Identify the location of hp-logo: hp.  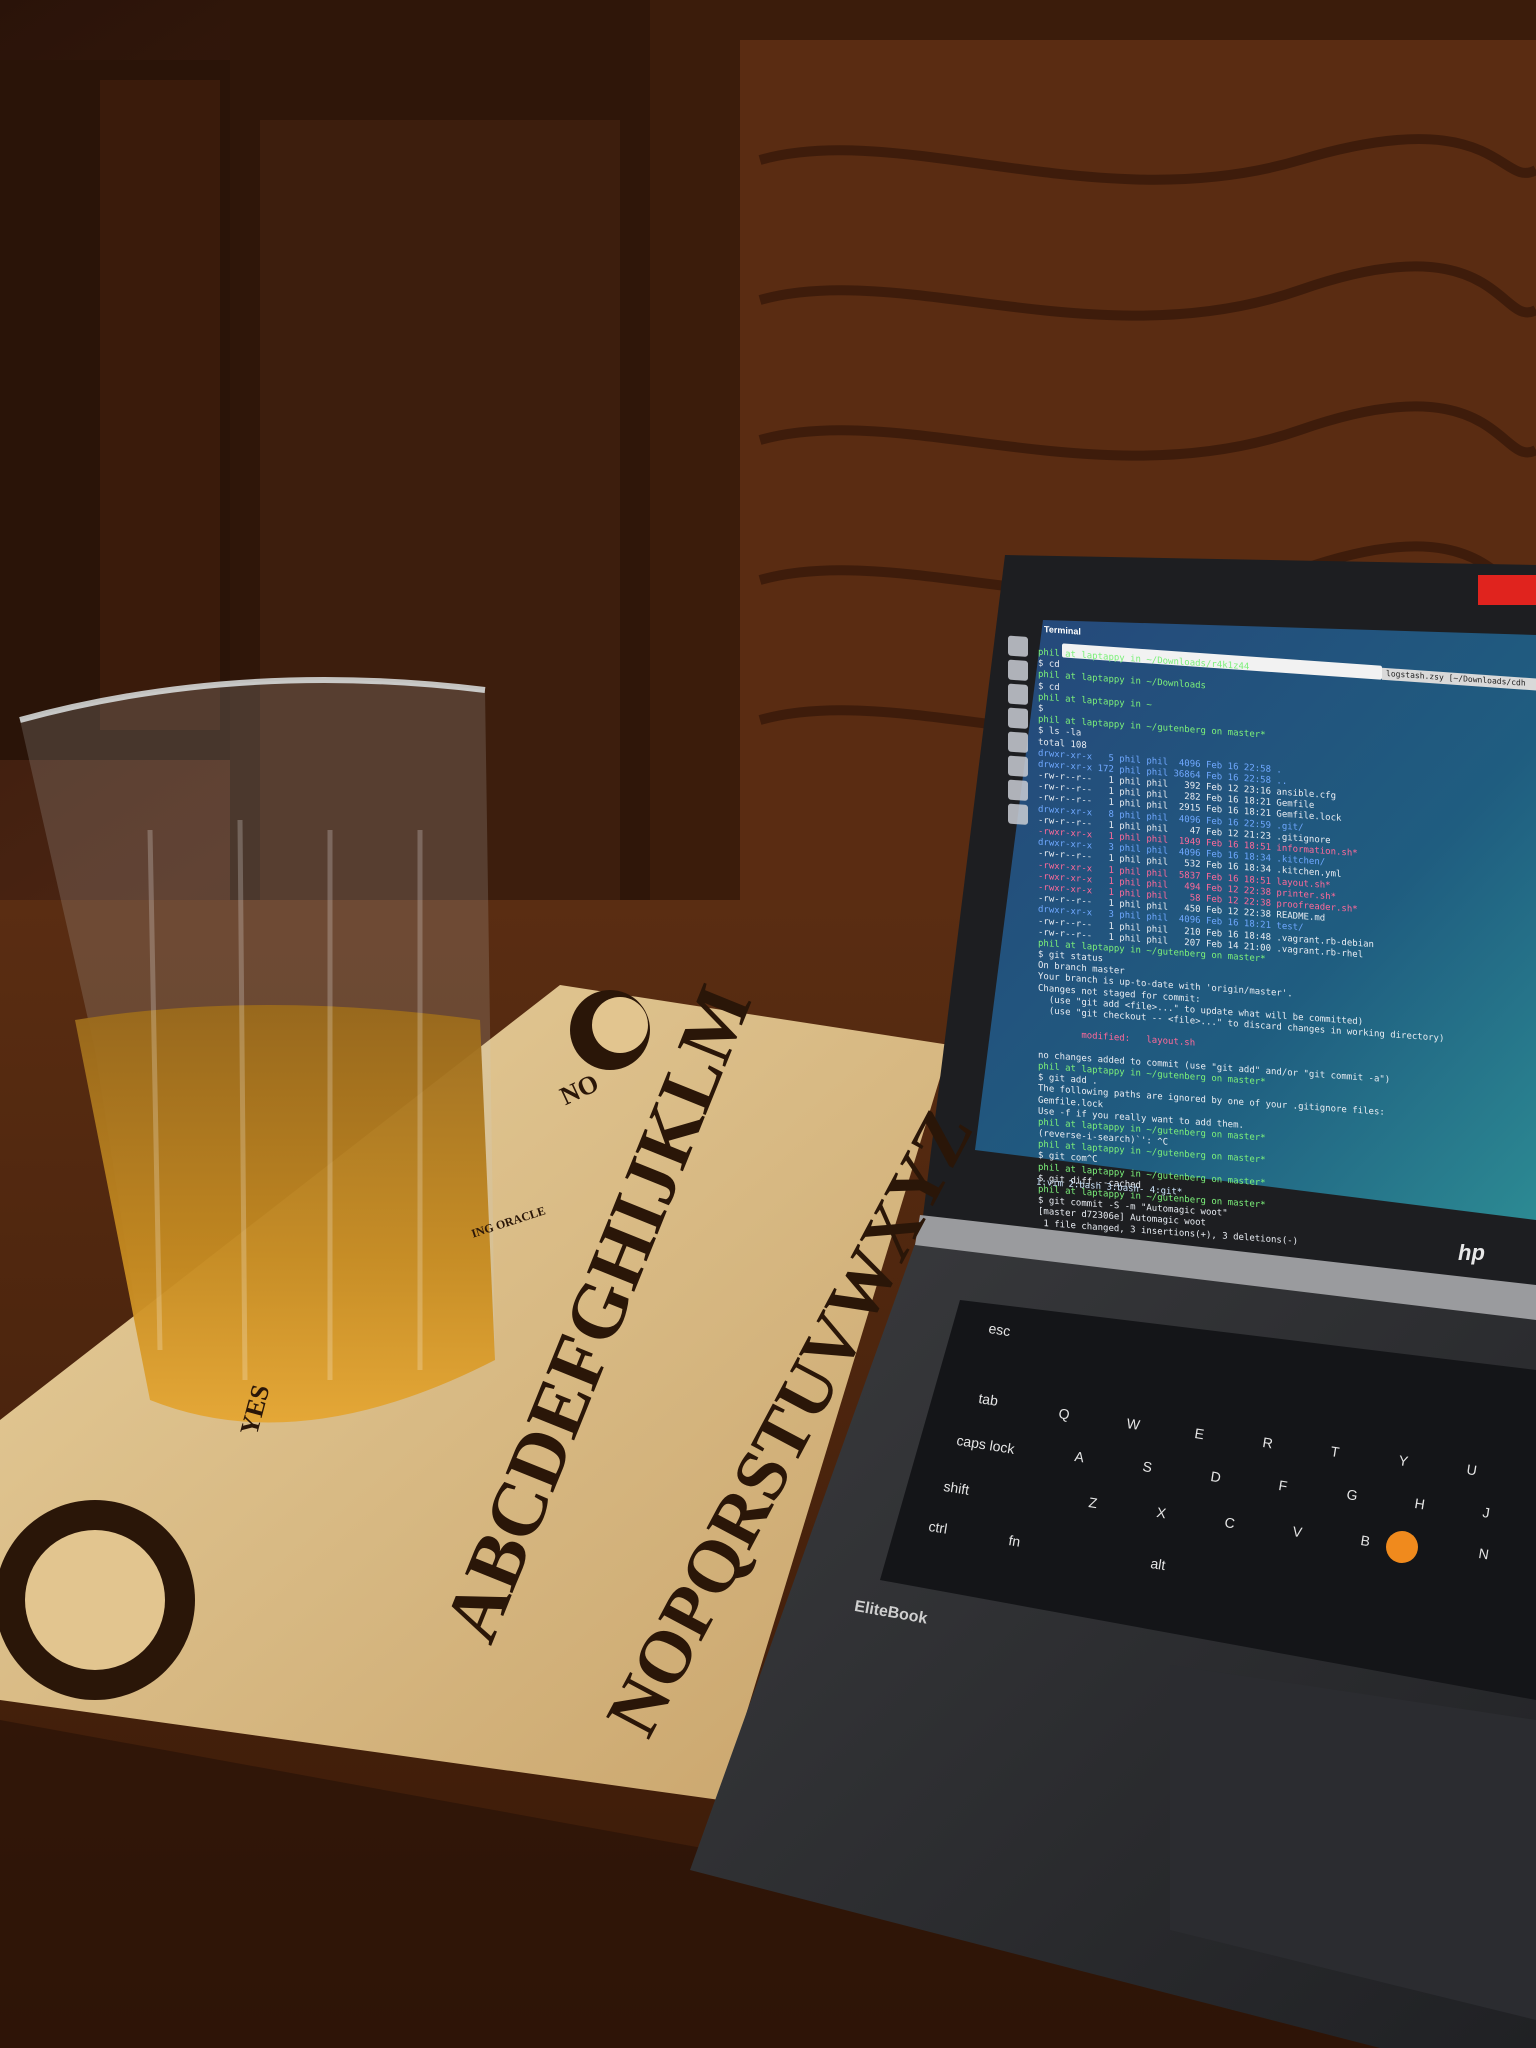
(1471, 1252).